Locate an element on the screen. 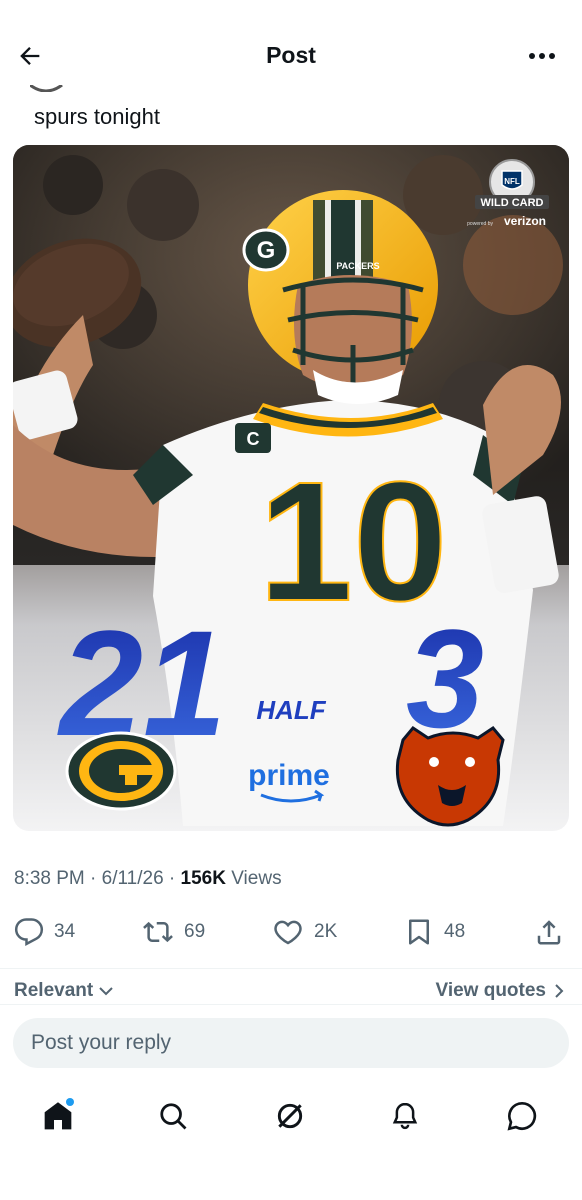 The image size is (582, 1200). views-count: 156K is located at coordinates (203, 878).